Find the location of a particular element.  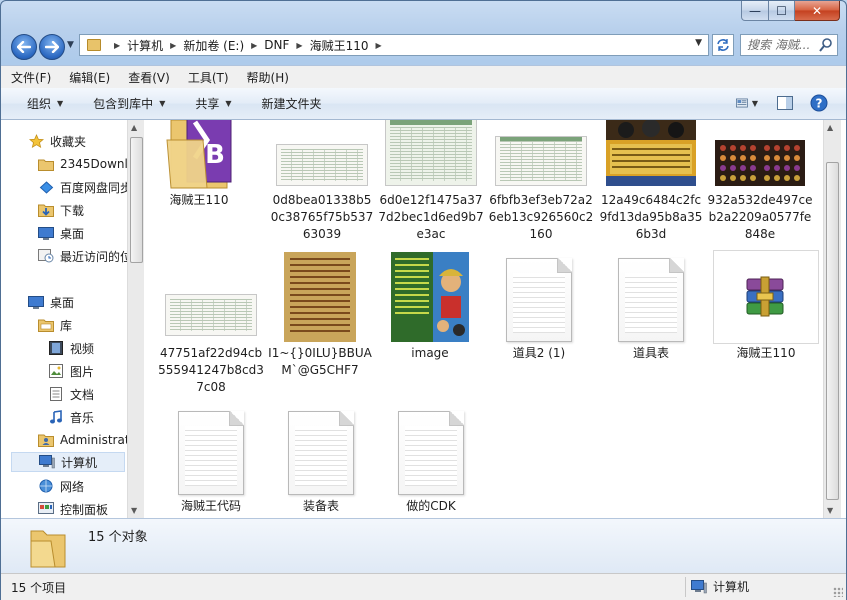

sidebar-item-label: 桌面 is located at coordinates (72, 233).